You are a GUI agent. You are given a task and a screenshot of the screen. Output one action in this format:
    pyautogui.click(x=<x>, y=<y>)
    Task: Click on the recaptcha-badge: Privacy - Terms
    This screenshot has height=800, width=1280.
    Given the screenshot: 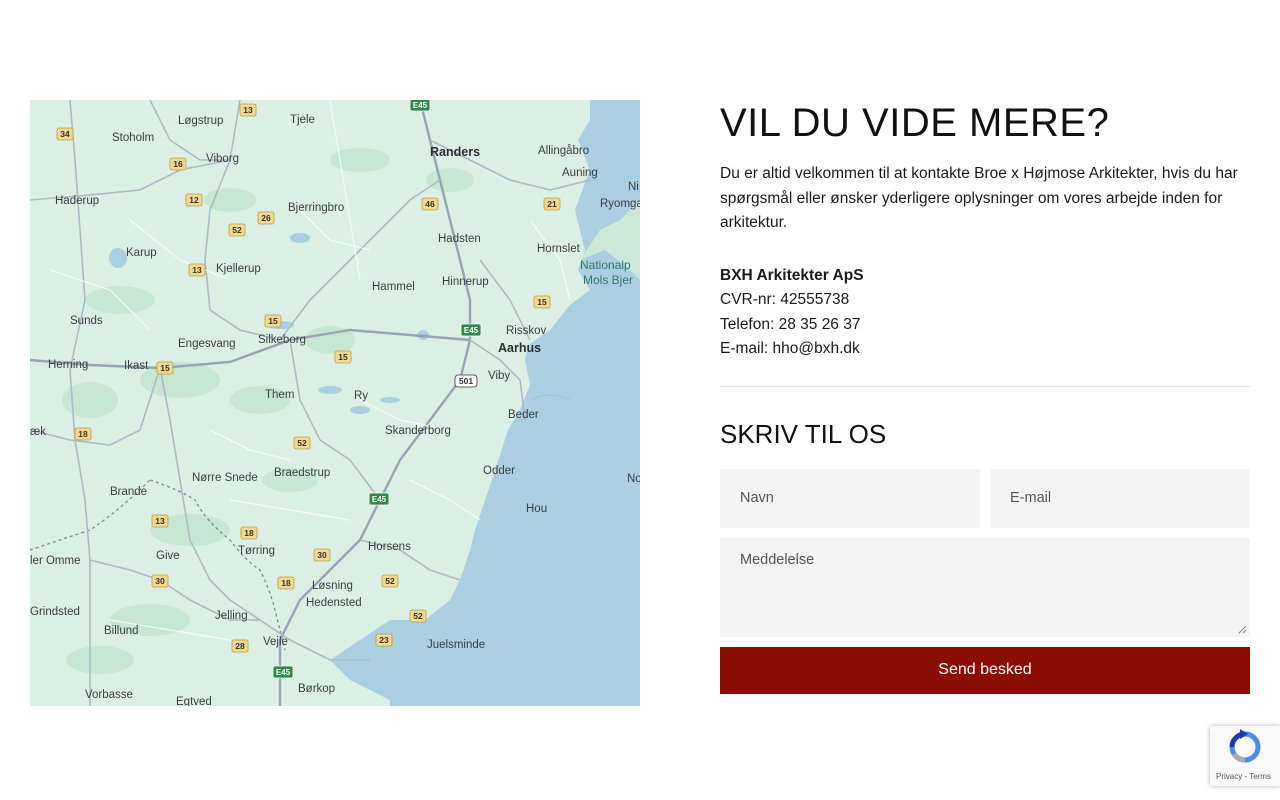 What is the action you would take?
    pyautogui.click(x=1245, y=756)
    